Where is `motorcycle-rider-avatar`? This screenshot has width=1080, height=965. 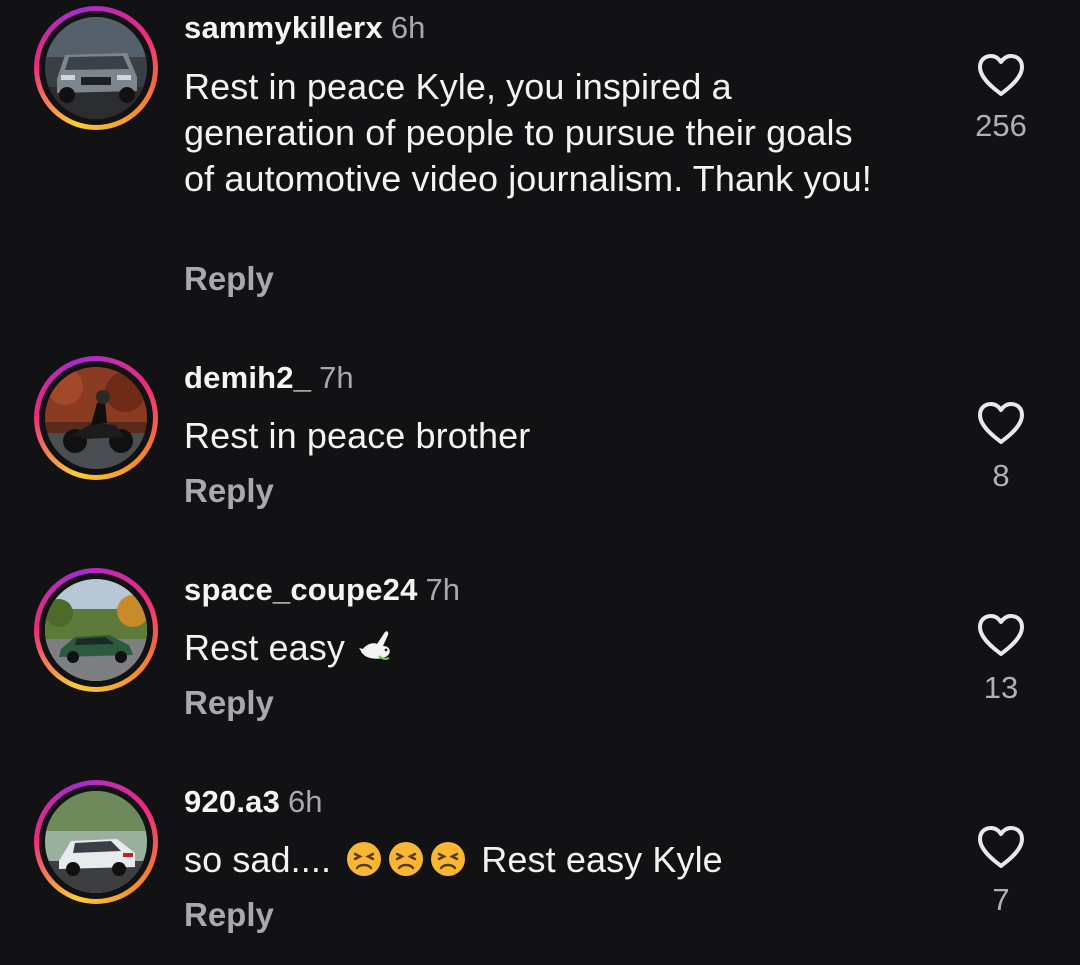 motorcycle-rider-avatar is located at coordinates (96, 418).